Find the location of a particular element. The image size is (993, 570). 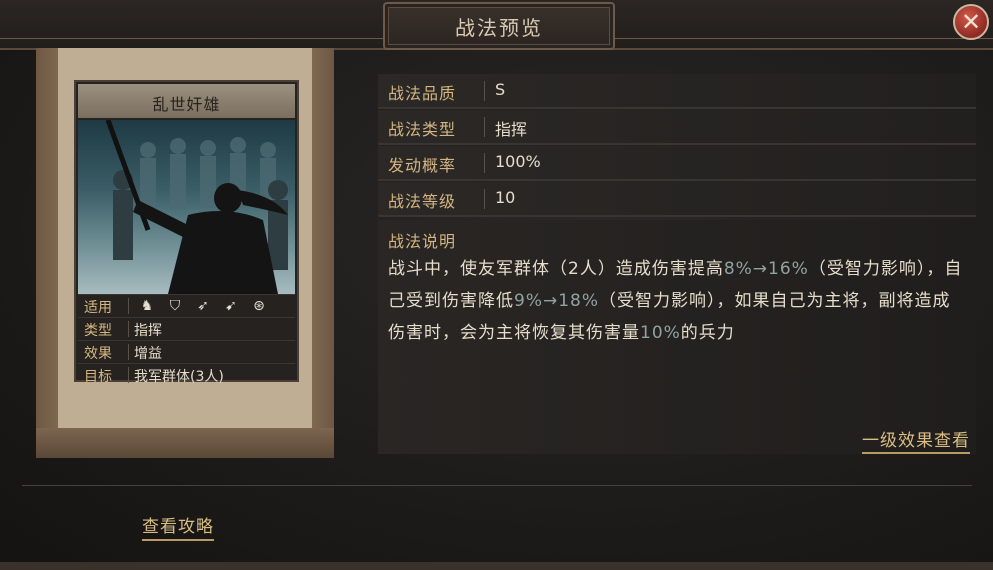

skill-card-artwork is located at coordinates (186, 207).